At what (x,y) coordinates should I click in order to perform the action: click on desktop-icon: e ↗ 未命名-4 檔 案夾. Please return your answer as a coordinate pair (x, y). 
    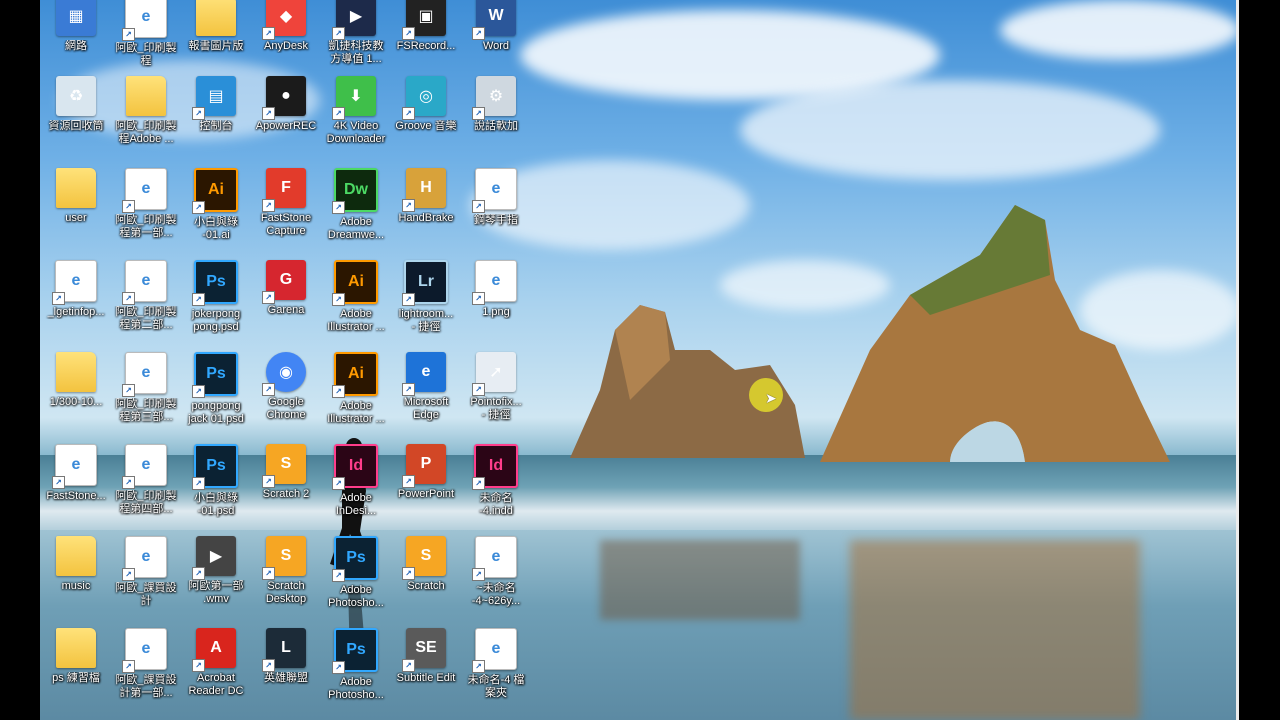
    Looking at the image, I should click on (496, 666).